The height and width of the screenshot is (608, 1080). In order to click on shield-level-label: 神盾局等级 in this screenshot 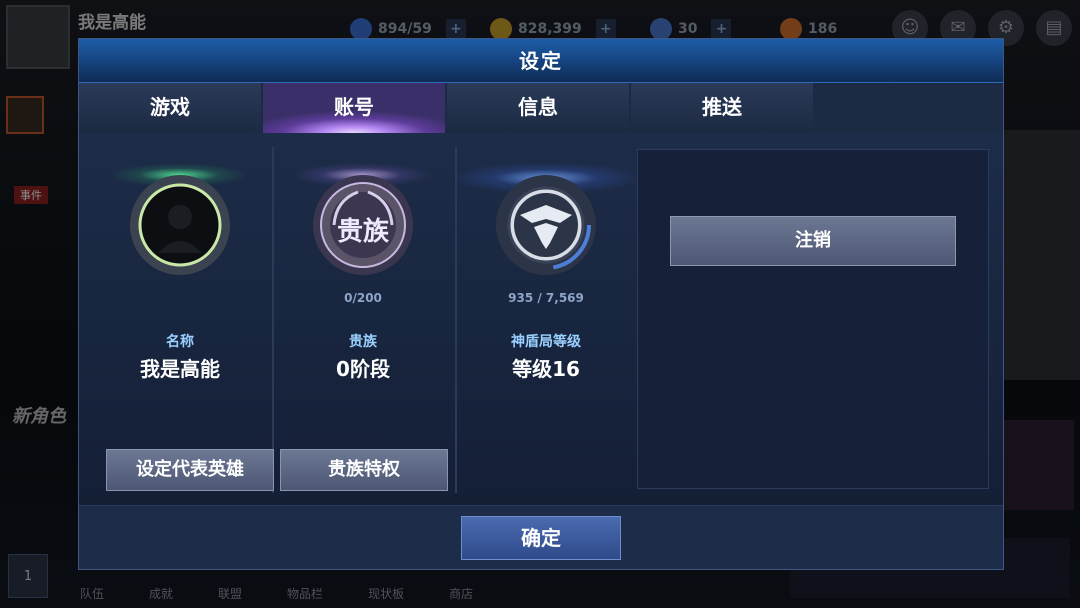, I will do `click(546, 342)`.